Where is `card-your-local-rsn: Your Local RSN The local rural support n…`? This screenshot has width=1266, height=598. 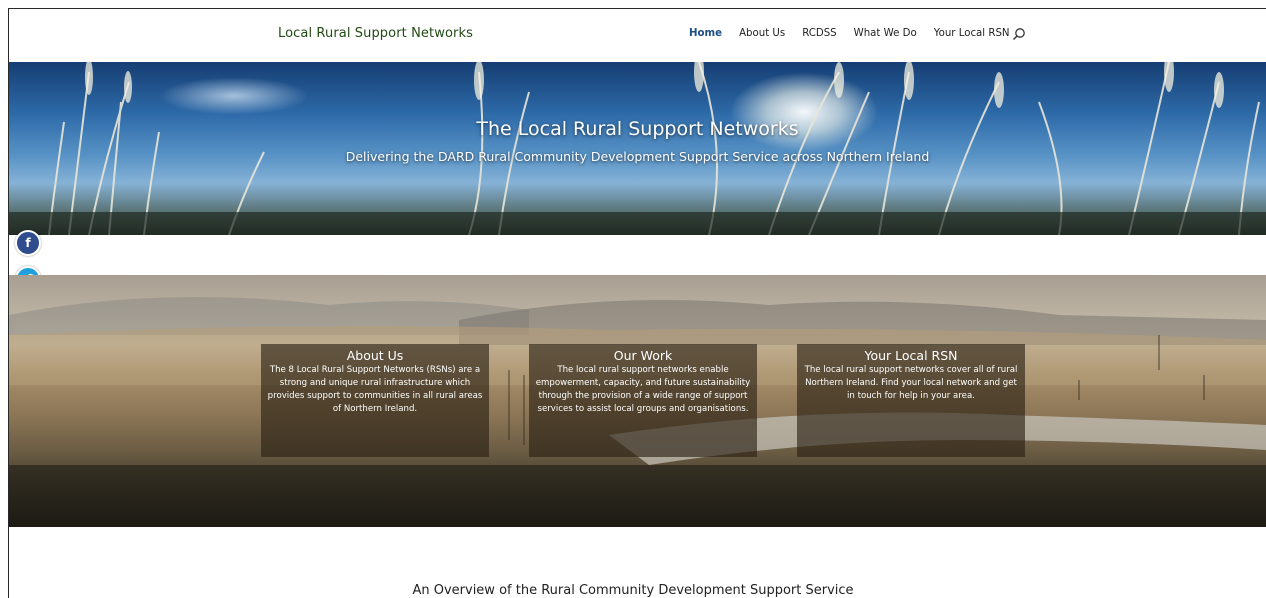 card-your-local-rsn: Your Local RSN The local rural support n… is located at coordinates (911, 400).